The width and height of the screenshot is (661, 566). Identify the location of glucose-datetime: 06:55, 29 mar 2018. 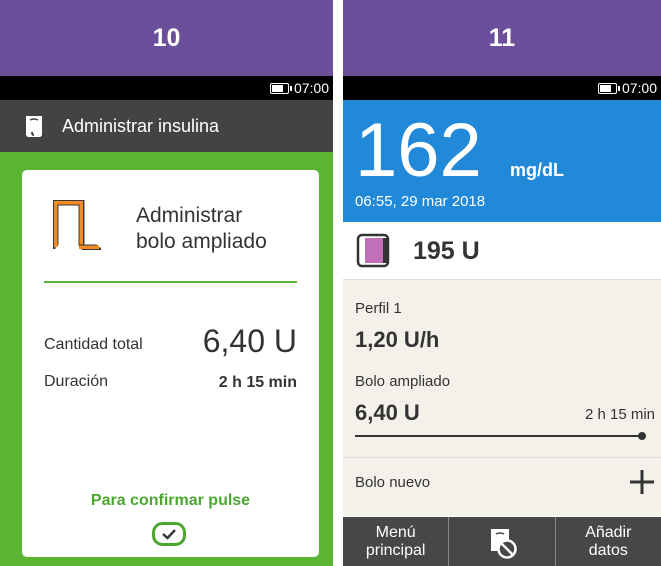
(420, 201).